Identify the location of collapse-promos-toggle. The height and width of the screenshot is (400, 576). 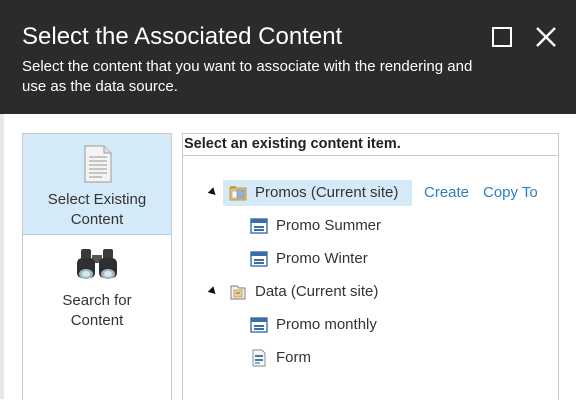
(213, 192).